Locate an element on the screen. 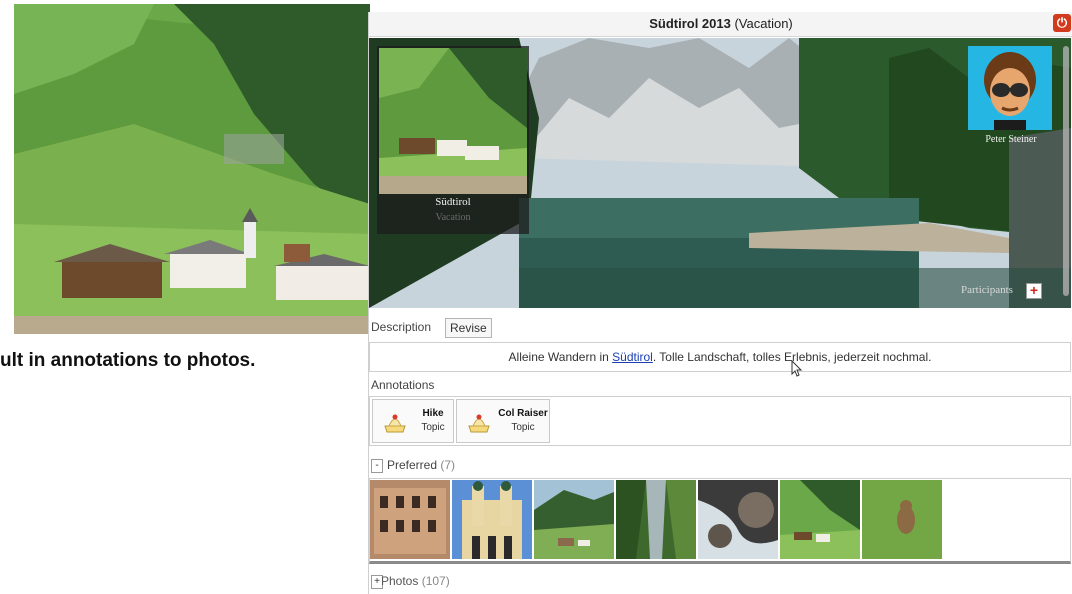  preferred-label: Preferred (7) is located at coordinates (421, 465).